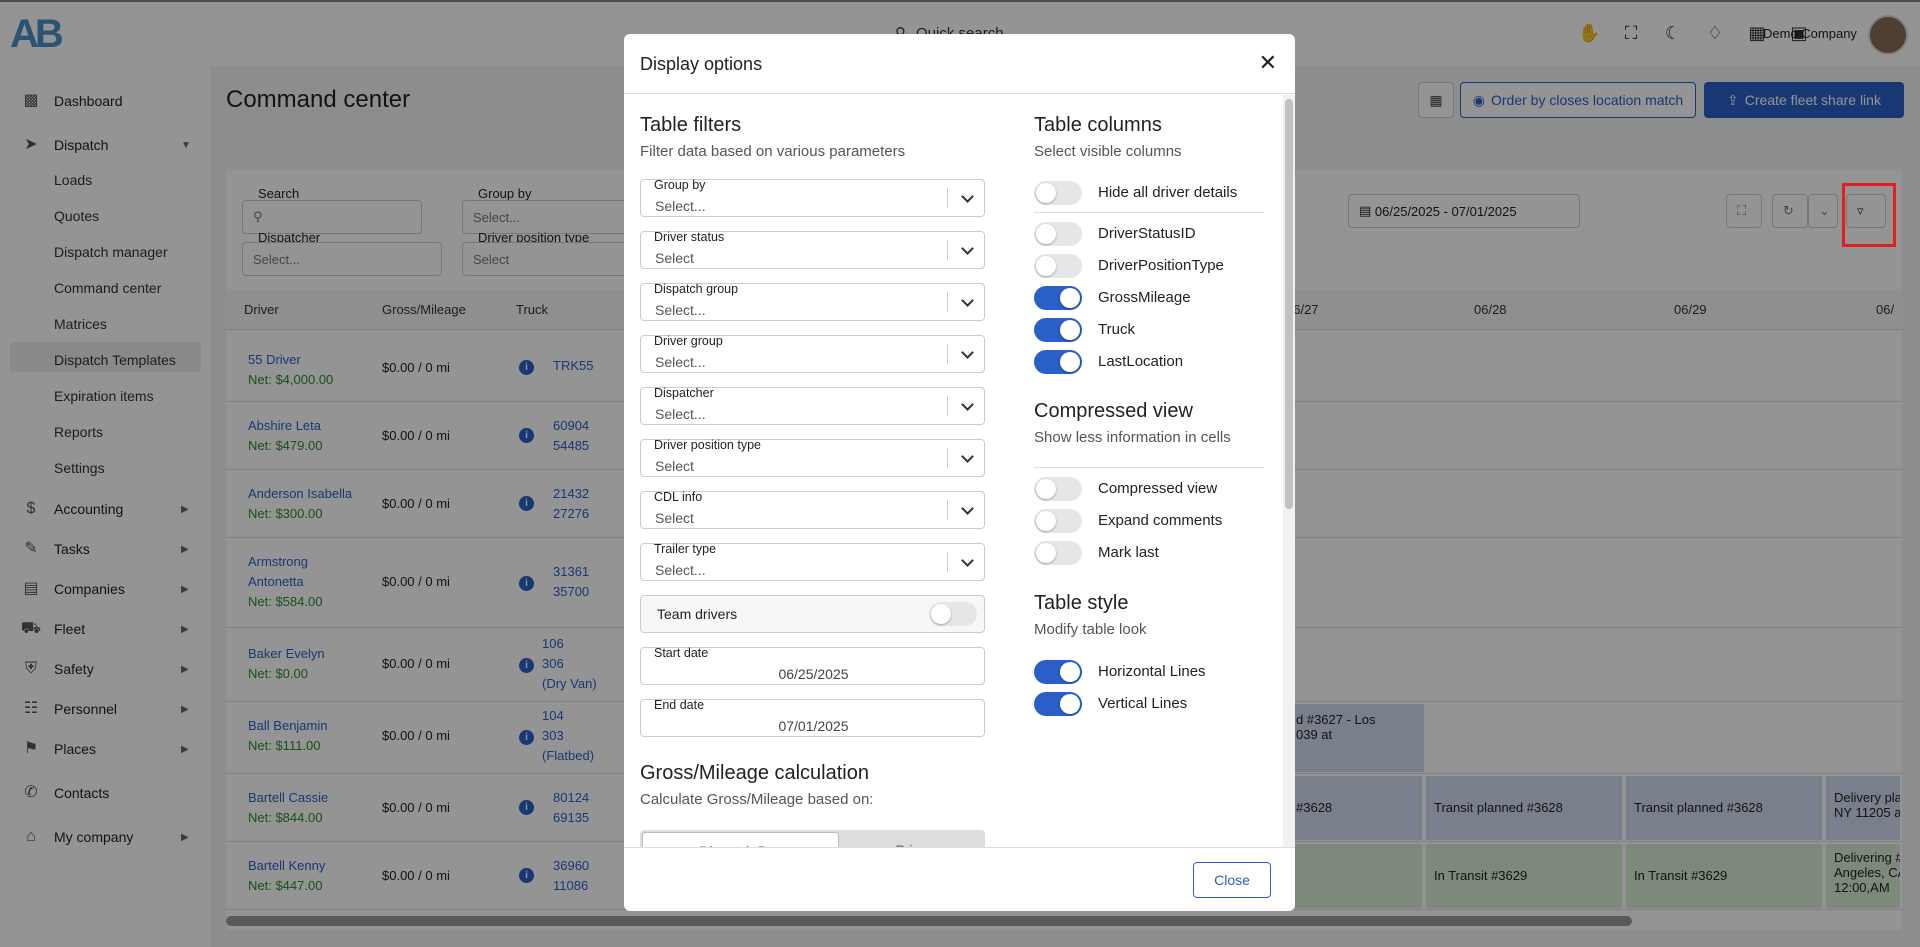  I want to click on hide-all-driver-details-row: Hide all driver details, so click(1154, 193).